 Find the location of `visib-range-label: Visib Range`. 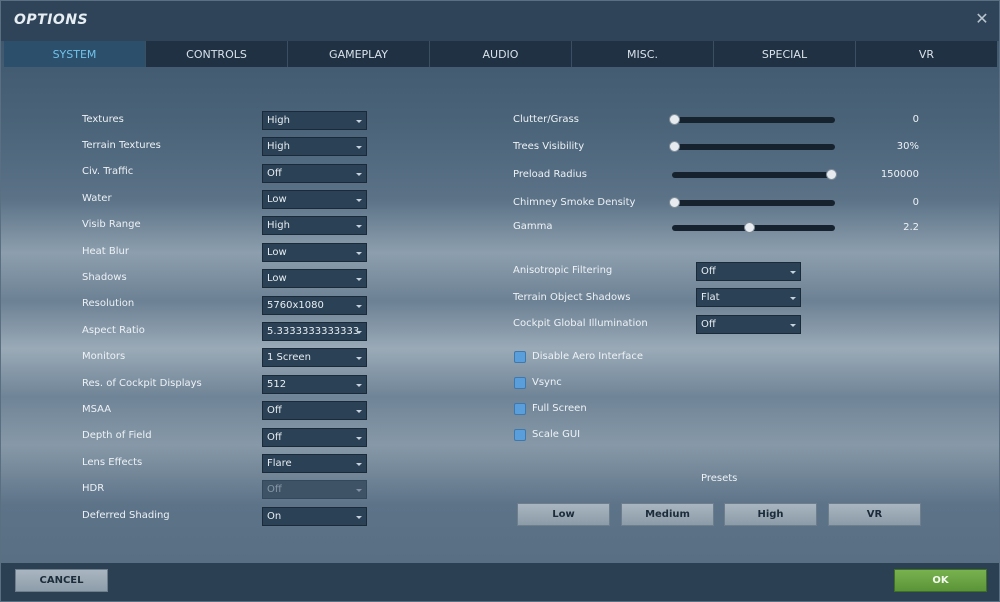

visib-range-label: Visib Range is located at coordinates (111, 224).